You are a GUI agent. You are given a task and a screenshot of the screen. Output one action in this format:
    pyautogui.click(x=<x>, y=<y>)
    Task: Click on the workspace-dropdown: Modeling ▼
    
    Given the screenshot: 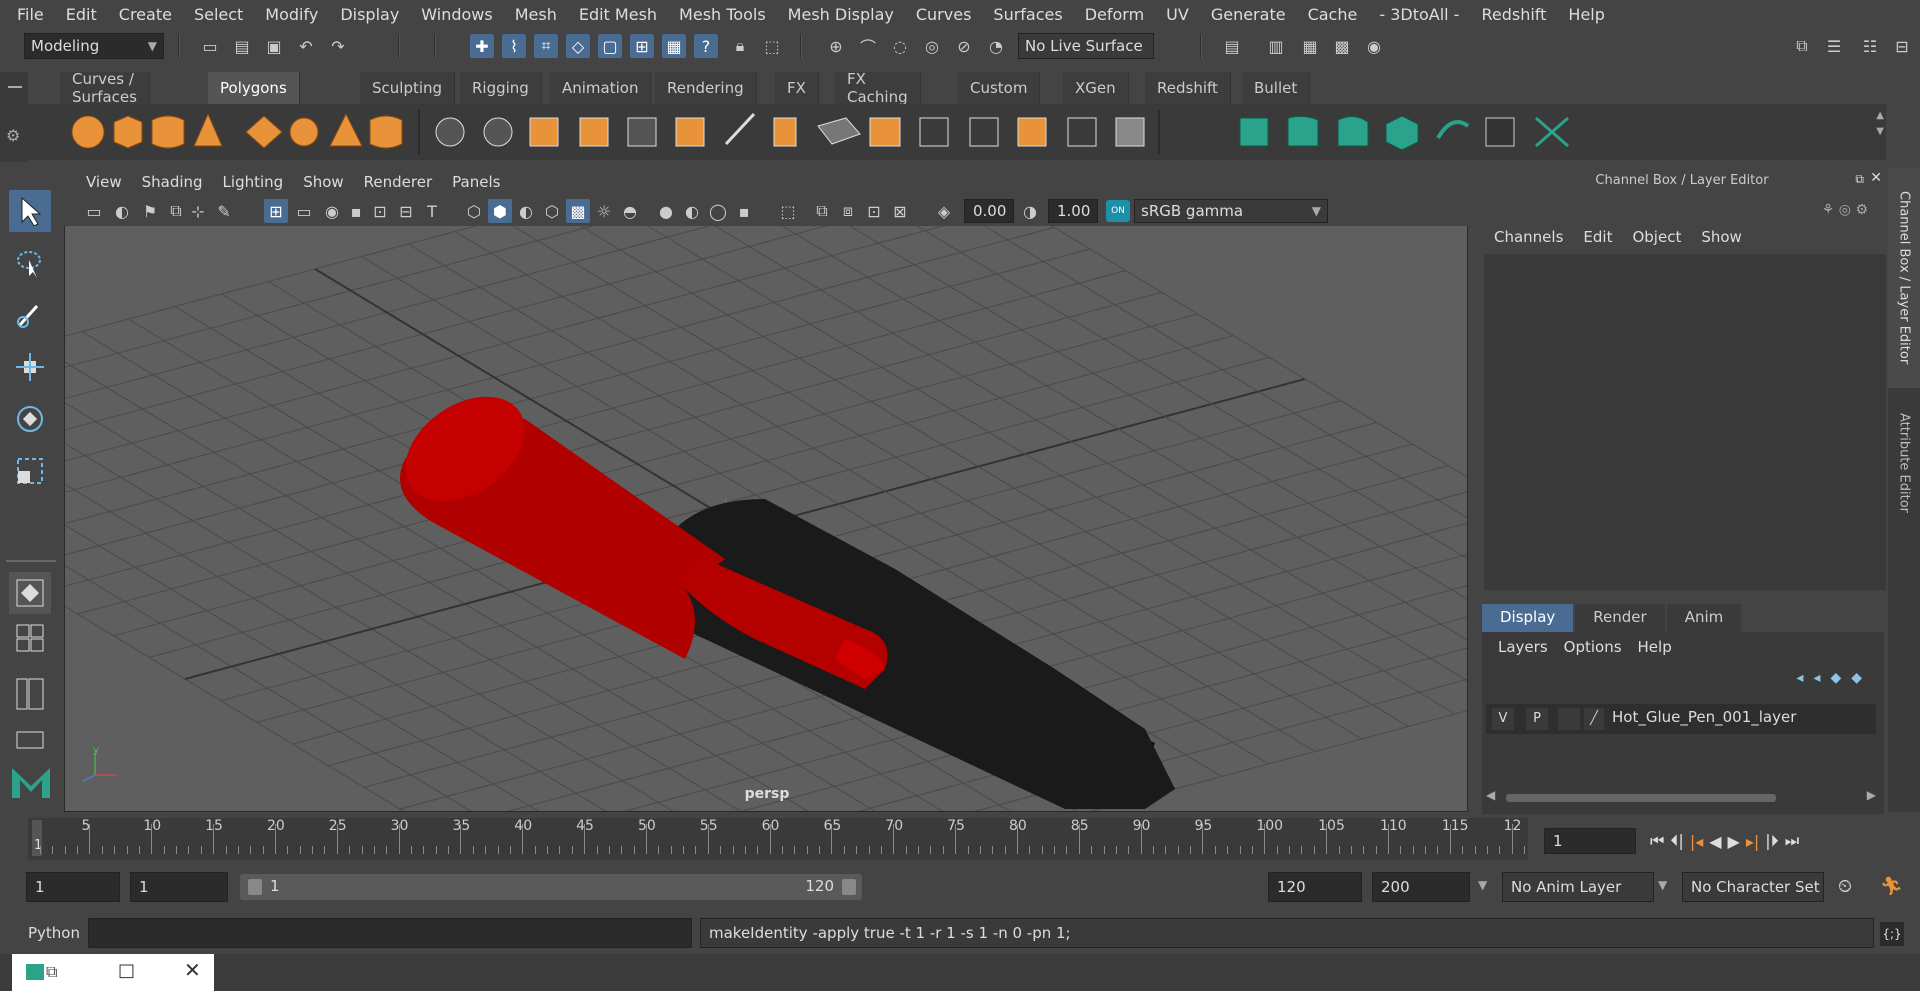 What is the action you would take?
    pyautogui.click(x=94, y=46)
    